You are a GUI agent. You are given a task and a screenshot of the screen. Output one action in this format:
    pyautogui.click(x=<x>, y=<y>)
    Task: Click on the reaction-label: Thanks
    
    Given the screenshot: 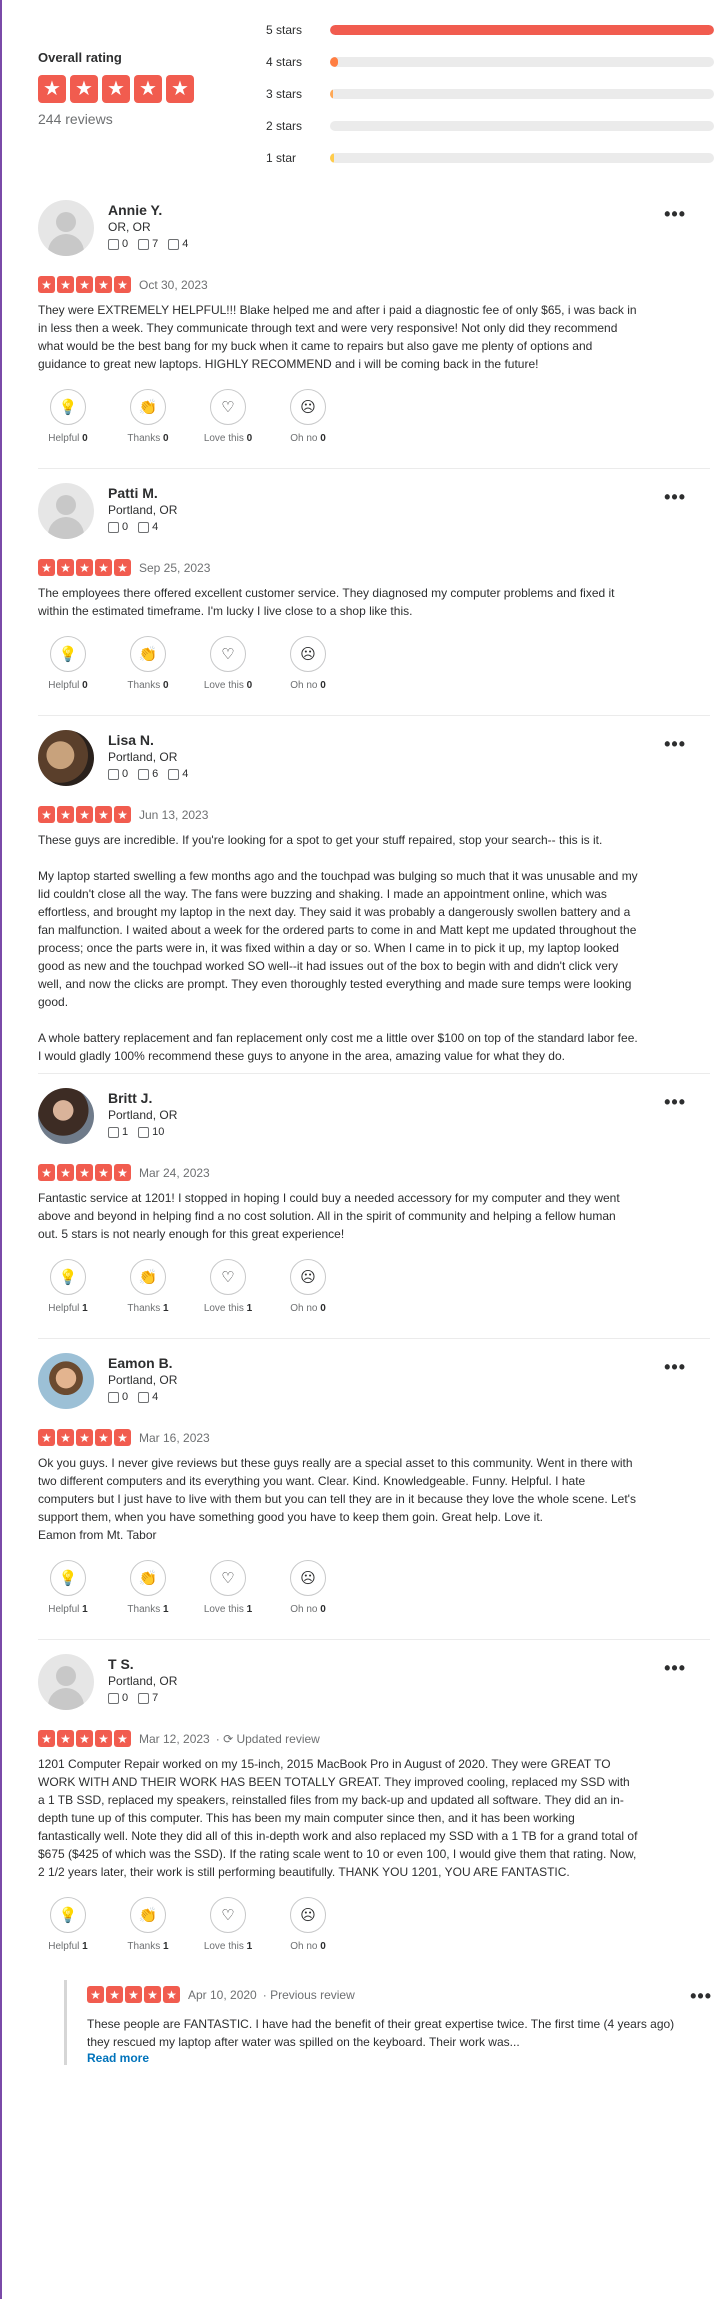 What is the action you would take?
    pyautogui.click(x=144, y=438)
    